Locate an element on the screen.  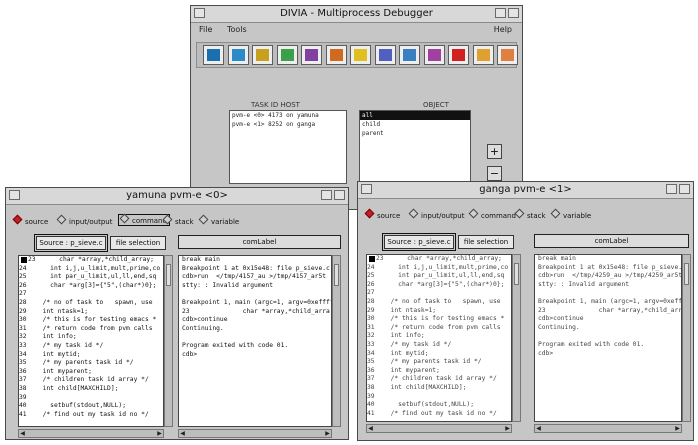
line-number: 31 is located at coordinates (371, 327).